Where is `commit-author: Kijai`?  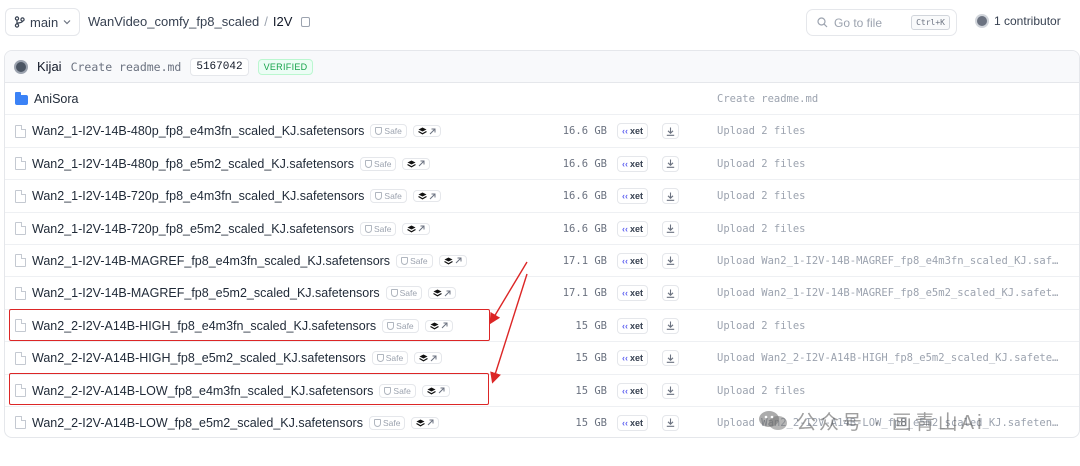 commit-author: Kijai is located at coordinates (49, 66).